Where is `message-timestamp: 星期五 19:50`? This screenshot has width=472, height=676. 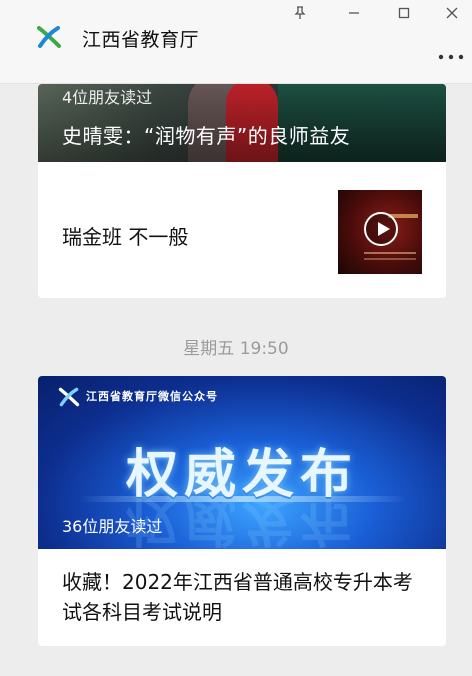 message-timestamp: 星期五 19:50 is located at coordinates (236, 349).